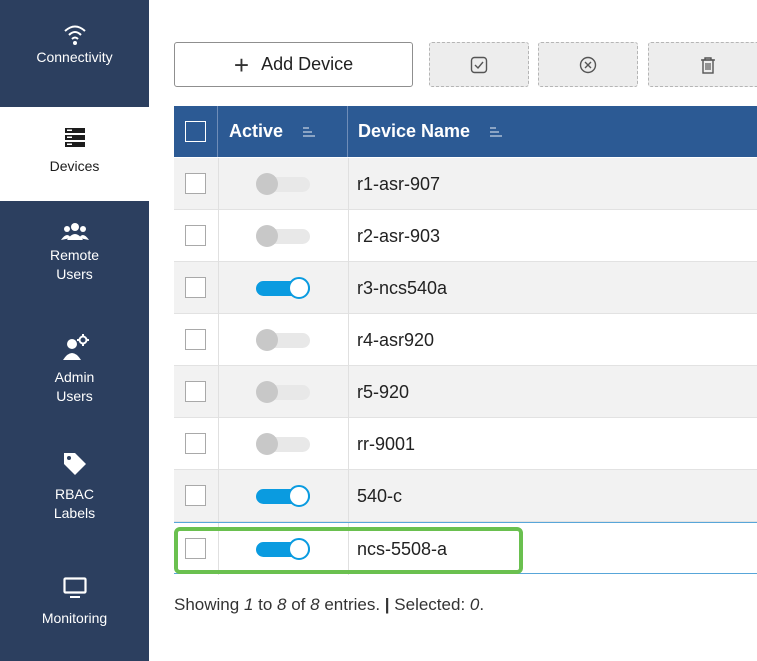 Image resolution: width=757 pixels, height=661 pixels. What do you see at coordinates (315, 604) in the screenshot?
I see `info-total: 8` at bounding box center [315, 604].